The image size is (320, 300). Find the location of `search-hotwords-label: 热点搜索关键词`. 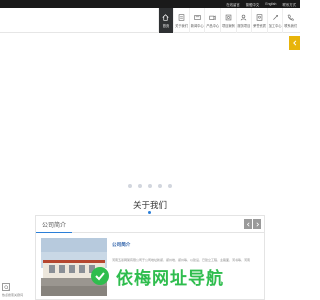

search-hotwords-label: 热点搜索关键词 is located at coordinates (13, 295).